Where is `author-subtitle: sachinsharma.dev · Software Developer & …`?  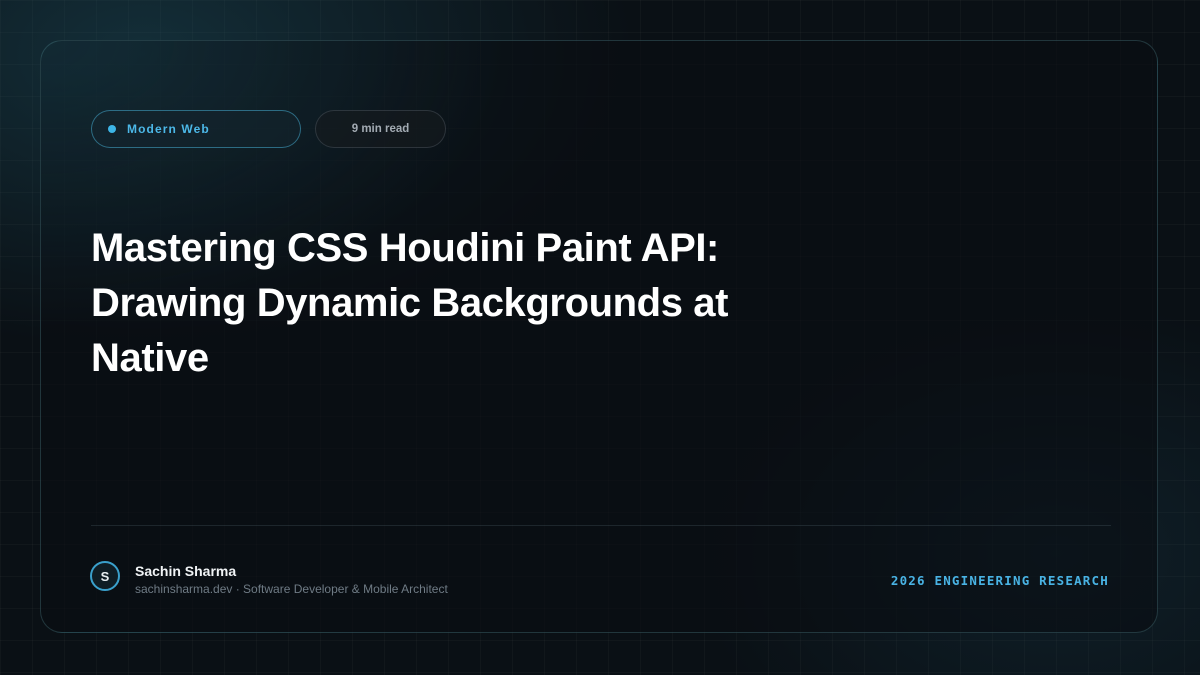
author-subtitle: sachinsharma.dev · Software Developer & … is located at coordinates (291, 589).